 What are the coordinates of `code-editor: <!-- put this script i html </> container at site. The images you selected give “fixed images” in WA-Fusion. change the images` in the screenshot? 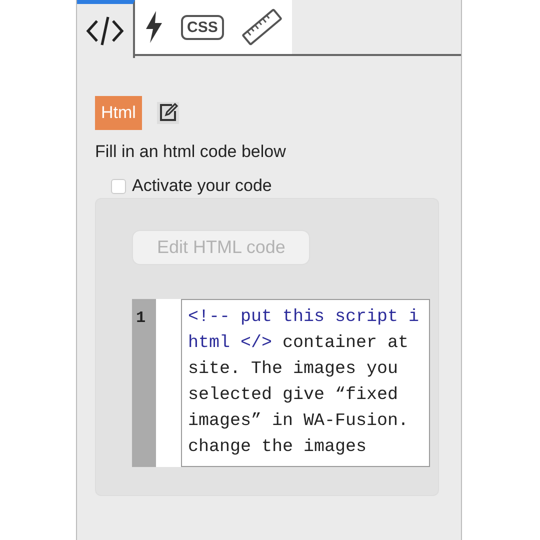 It's located at (305, 383).